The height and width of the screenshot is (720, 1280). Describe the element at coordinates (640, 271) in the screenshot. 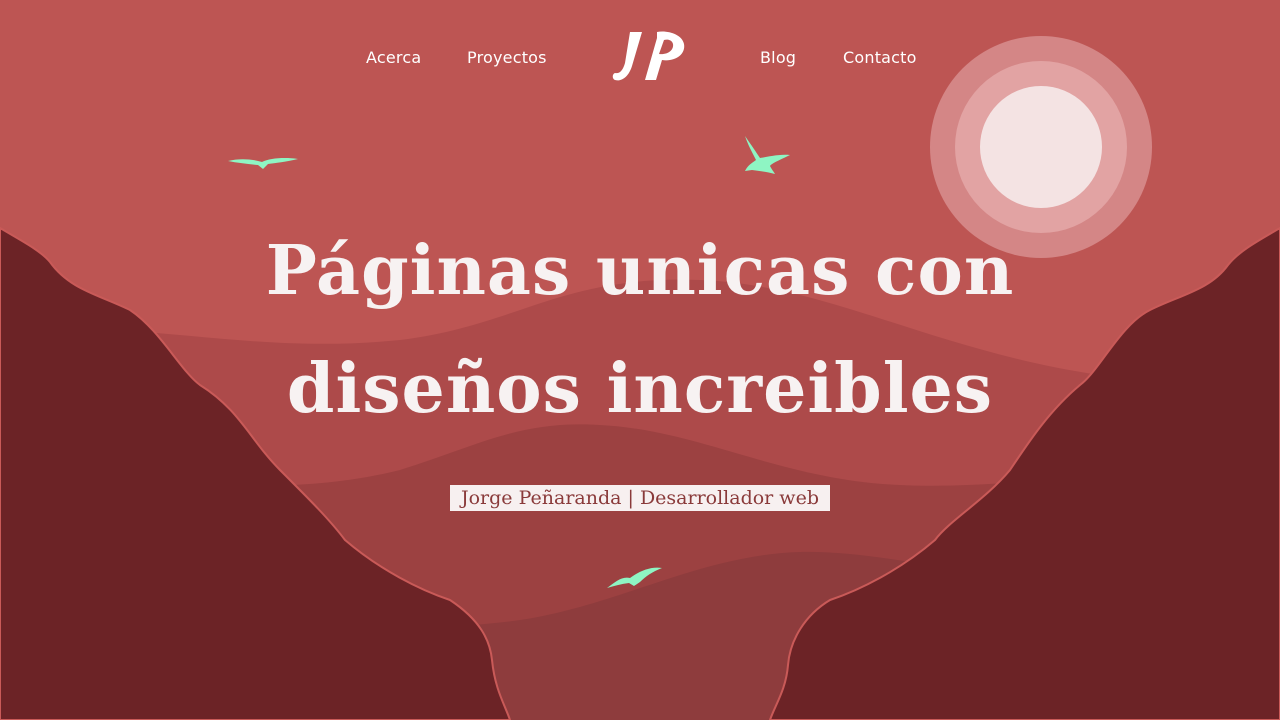

I see `hero-title-line1: Páginas unicas con` at that location.